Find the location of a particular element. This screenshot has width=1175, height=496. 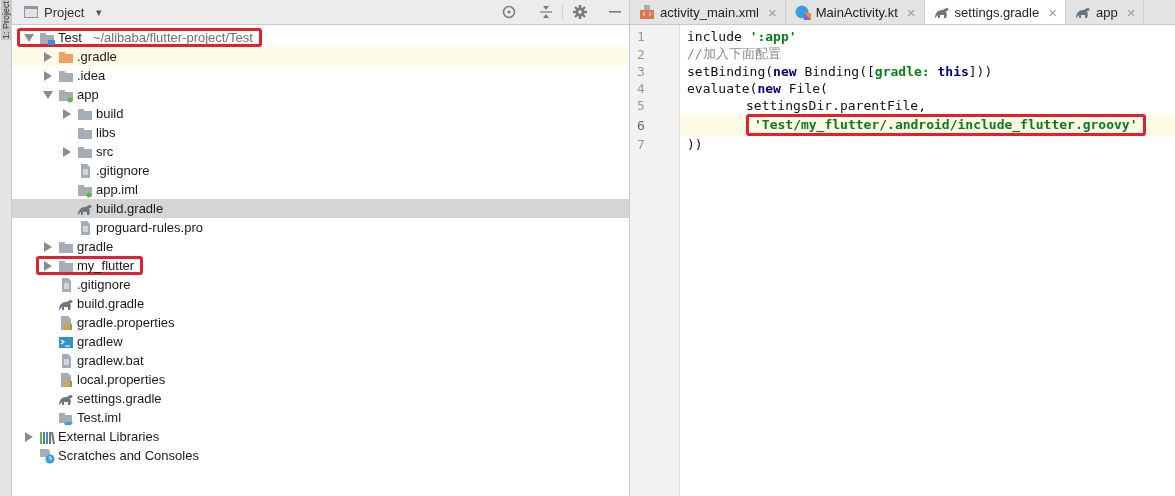

tree-item: proguard-rules.pro is located at coordinates (320, 227).